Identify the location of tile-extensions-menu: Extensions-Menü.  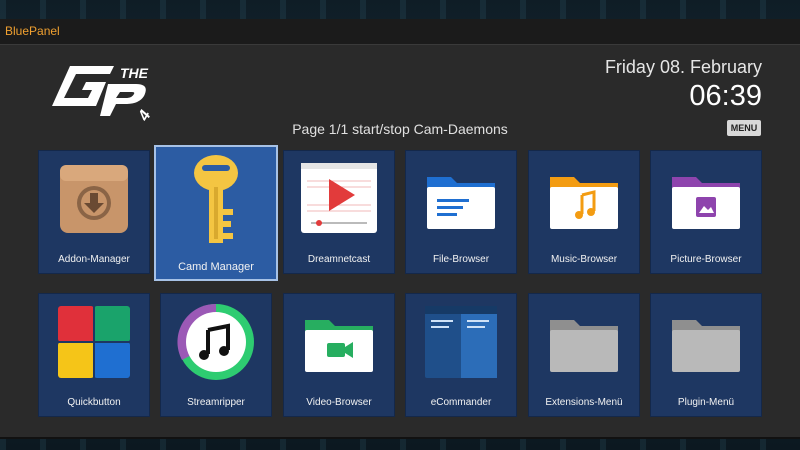
(584, 355).